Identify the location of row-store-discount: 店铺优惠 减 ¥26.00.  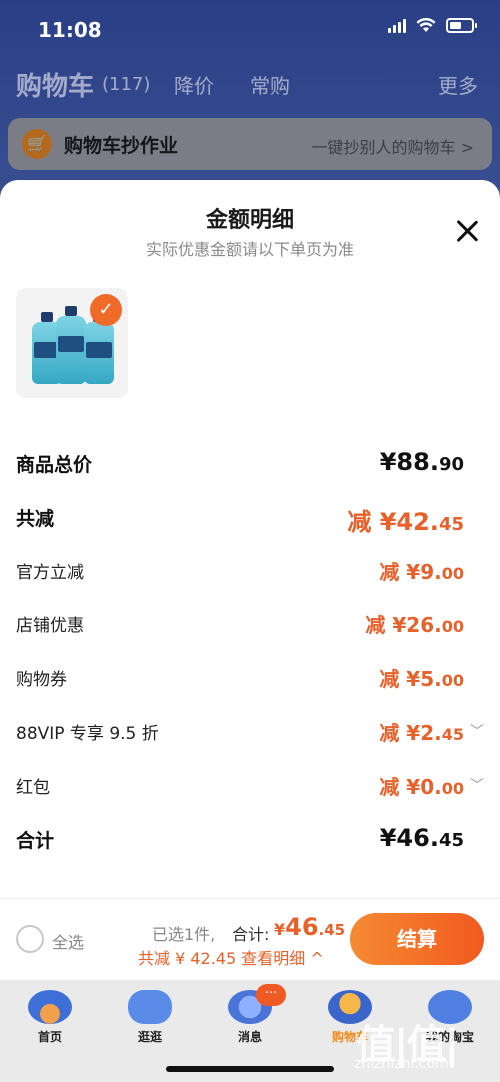
(250, 624).